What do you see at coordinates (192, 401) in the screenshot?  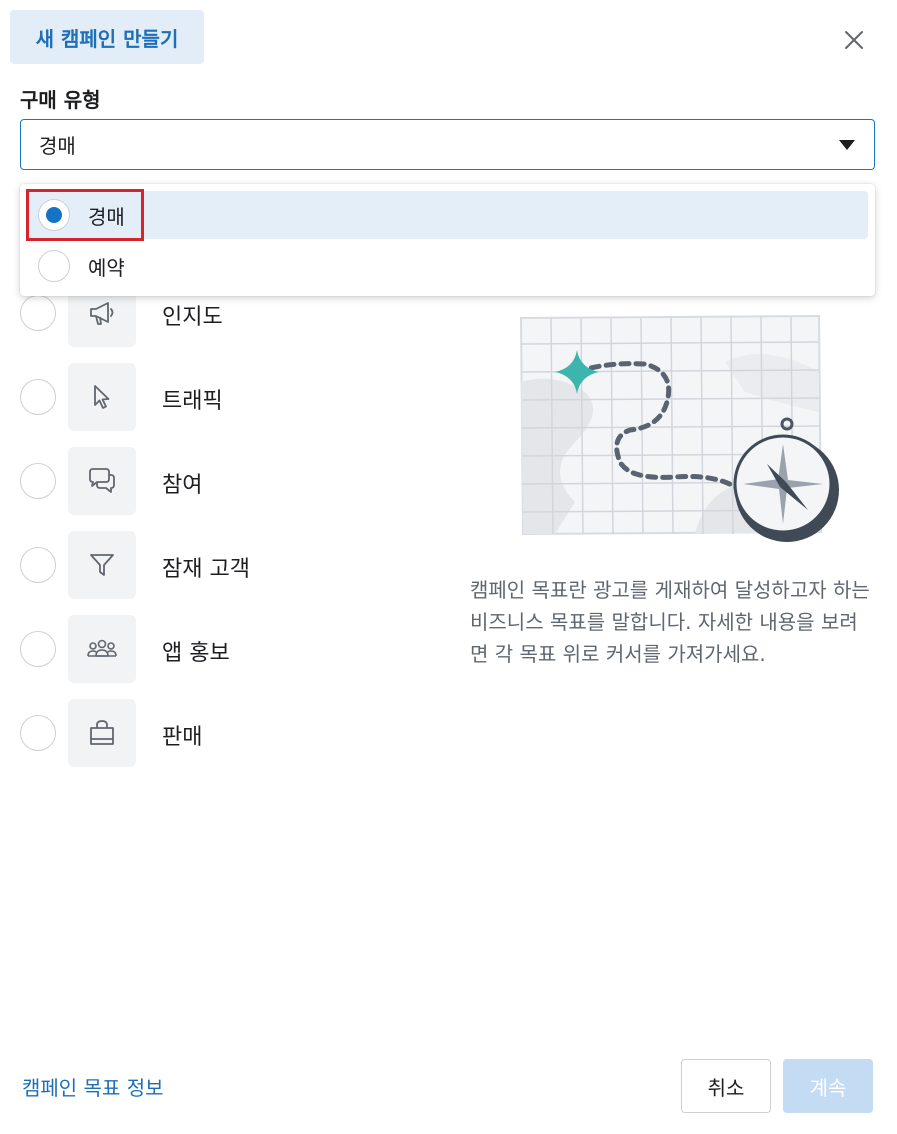 I see `objective-label: 트래픽` at bounding box center [192, 401].